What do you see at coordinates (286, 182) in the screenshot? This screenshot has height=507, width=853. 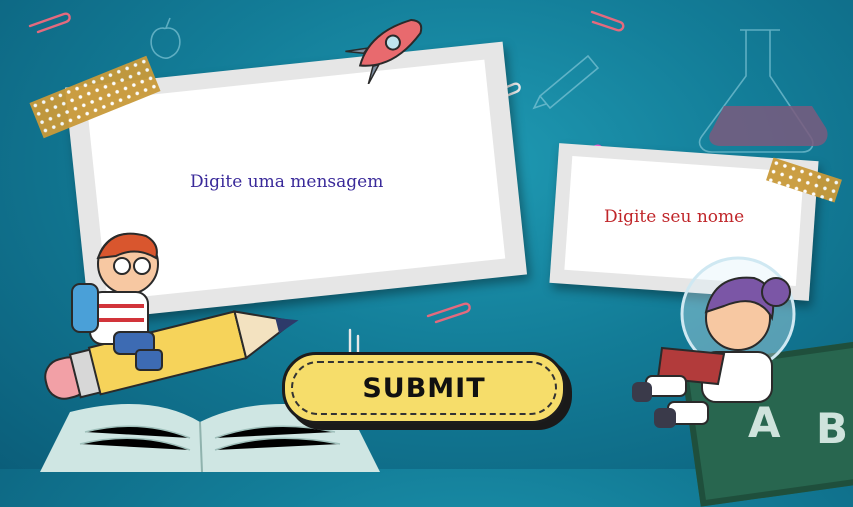 I see `message-input: Digite uma mensagem` at bounding box center [286, 182].